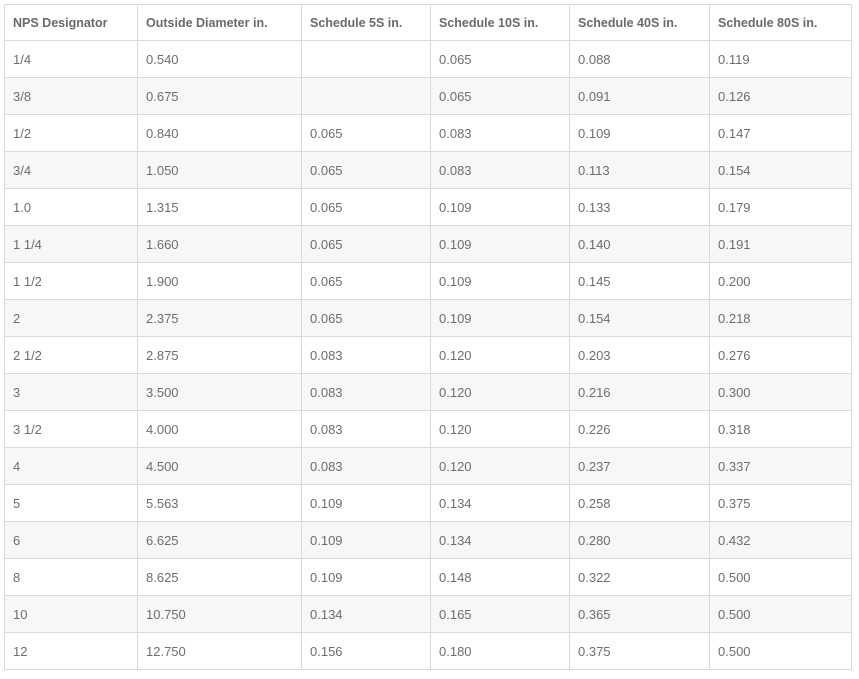 The height and width of the screenshot is (679, 859). Describe the element at coordinates (780, 540) in the screenshot. I see `schedule-80s-cell: 0.432` at that location.